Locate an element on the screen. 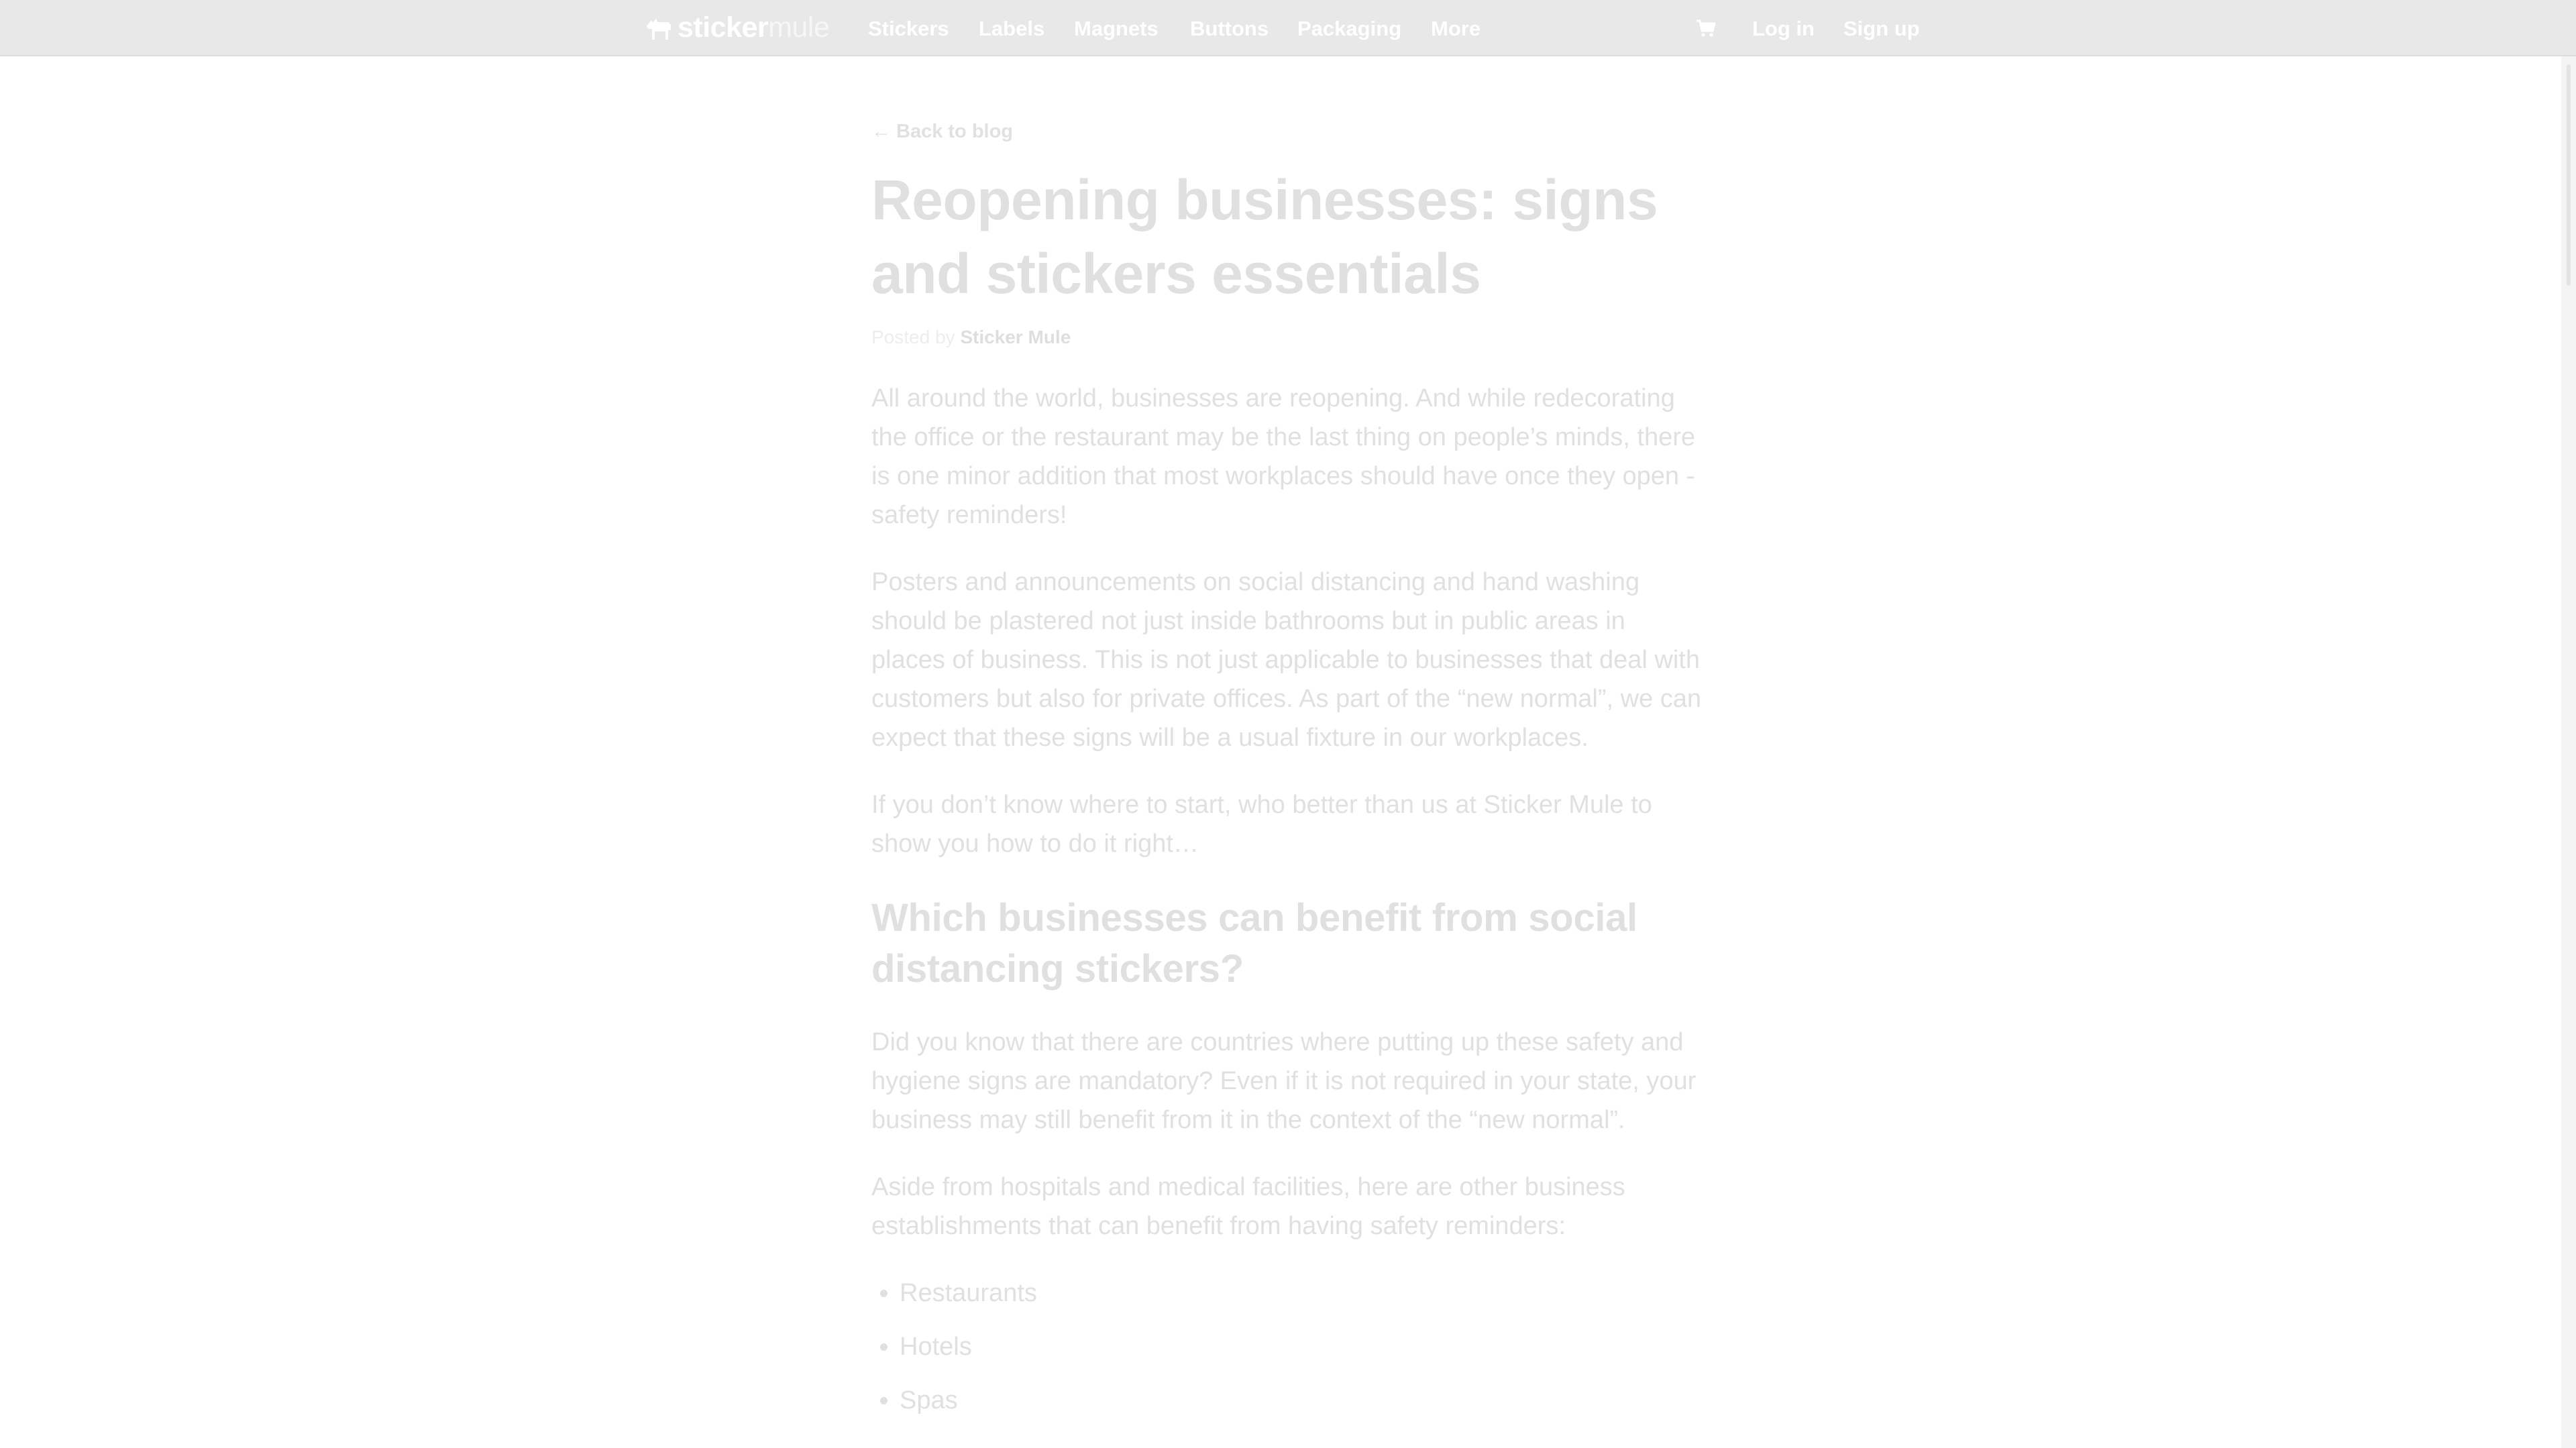 This screenshot has width=2576, height=1448. shopping-cart-icon is located at coordinates (1706, 28).